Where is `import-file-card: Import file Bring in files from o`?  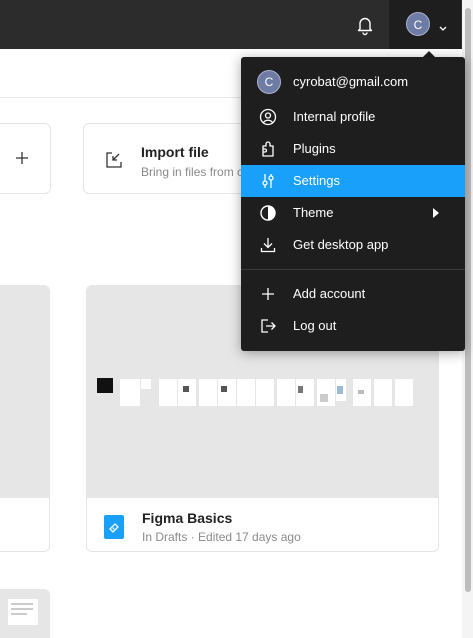 import-file-card: Import file Bring in files from o is located at coordinates (173, 158).